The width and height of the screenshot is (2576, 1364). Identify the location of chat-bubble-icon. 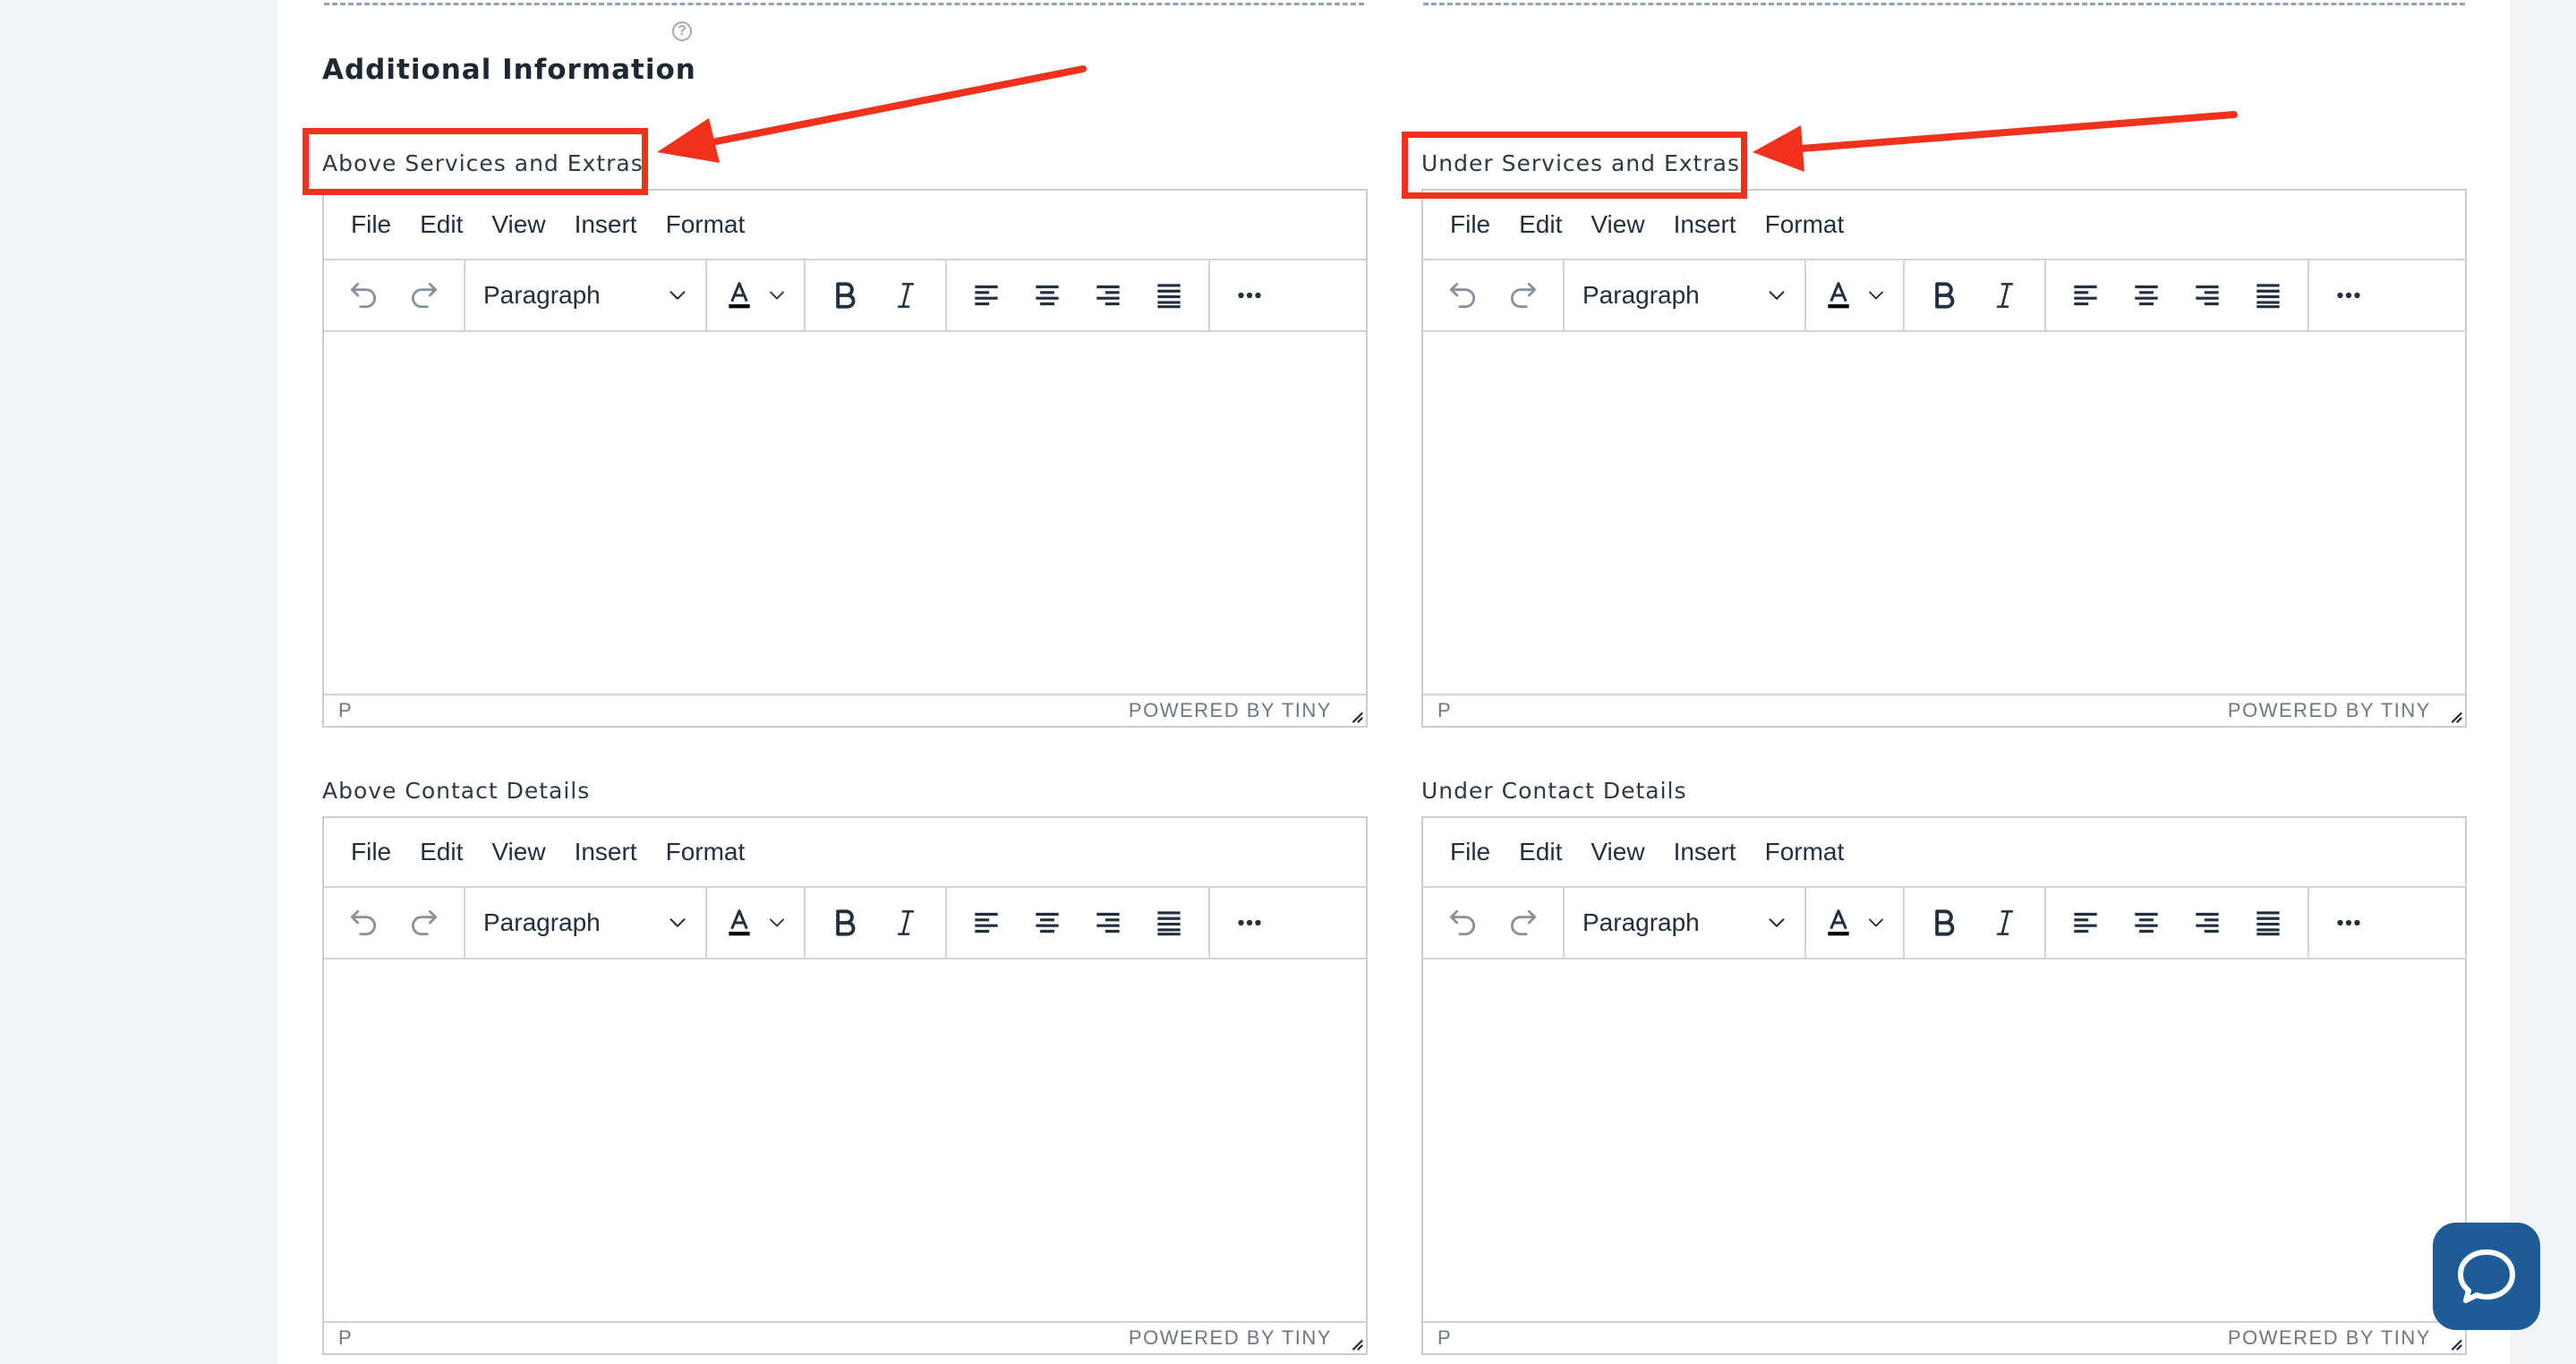
(2486, 1276).